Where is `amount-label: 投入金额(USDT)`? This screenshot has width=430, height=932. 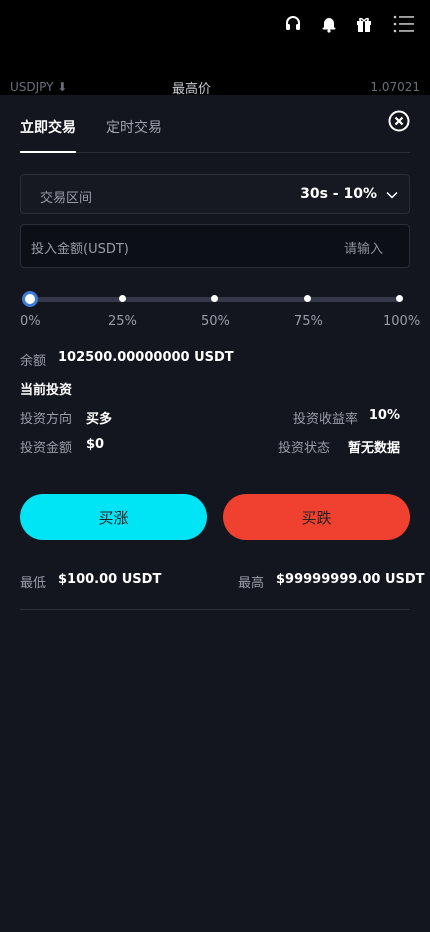 amount-label: 投入金额(USDT) is located at coordinates (80, 249).